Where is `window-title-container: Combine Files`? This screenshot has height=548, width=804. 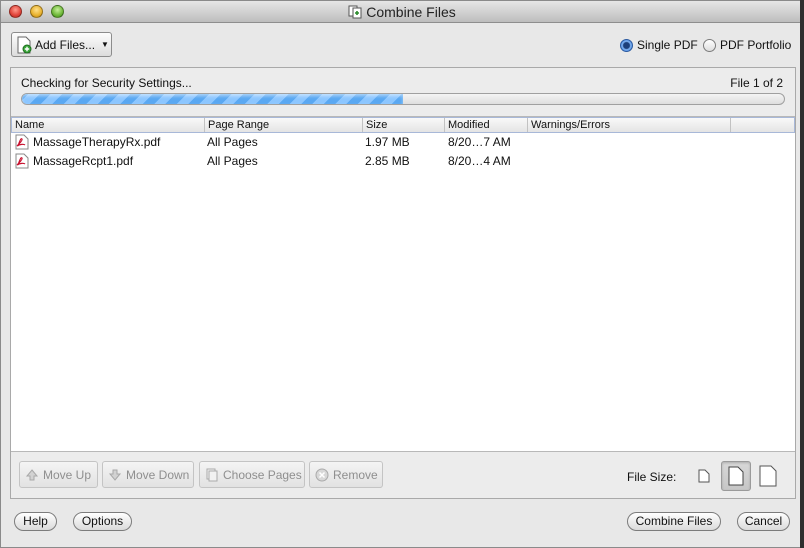 window-title-container: Combine Files is located at coordinates (402, 12).